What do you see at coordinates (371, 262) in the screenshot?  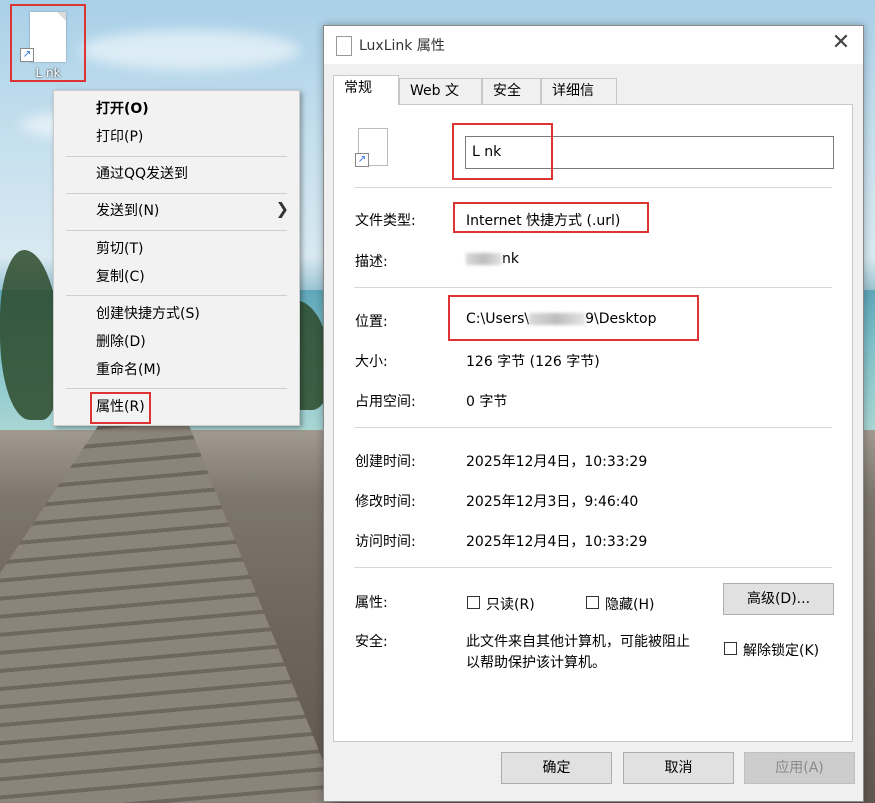 I see `description-label: 描述:` at bounding box center [371, 262].